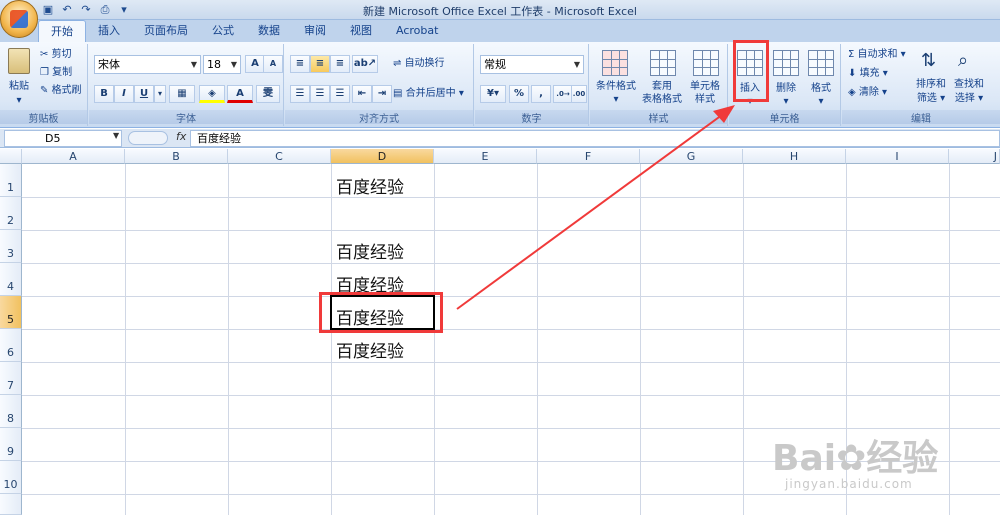 Image resolution: width=1000 pixels, height=515 pixels. What do you see at coordinates (615, 63) in the screenshot?
I see `conditional-format-icon` at bounding box center [615, 63].